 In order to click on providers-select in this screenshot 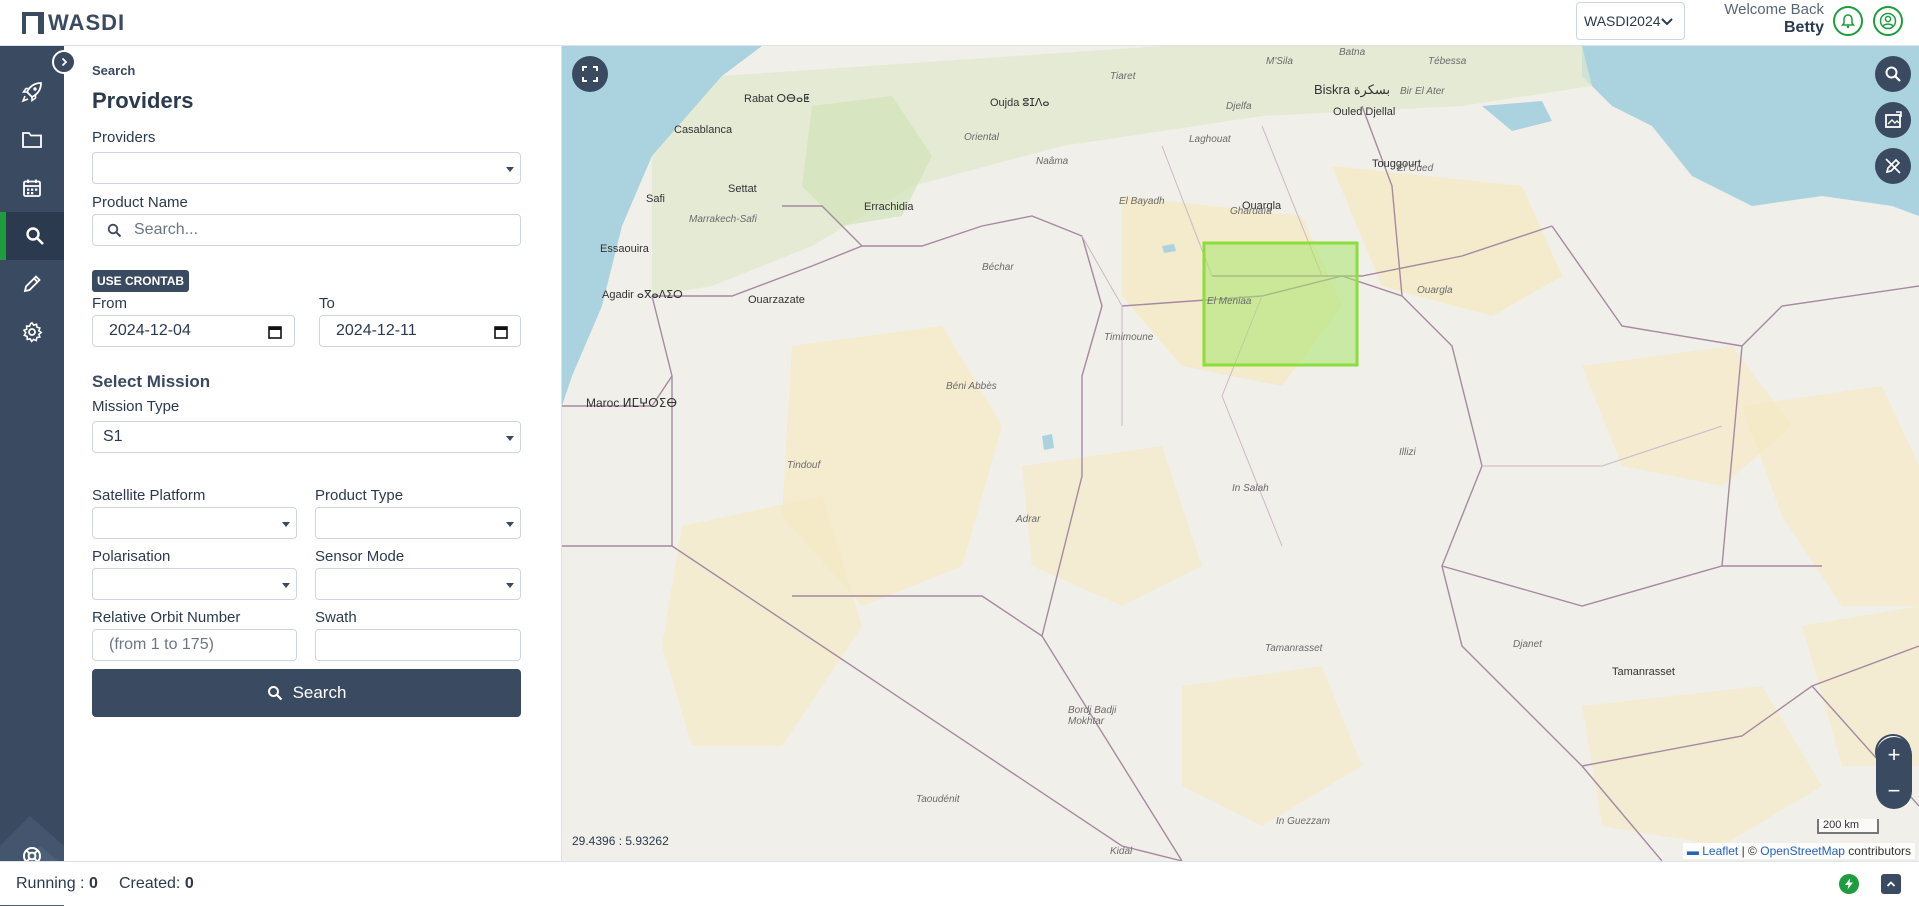, I will do `click(306, 168)`.